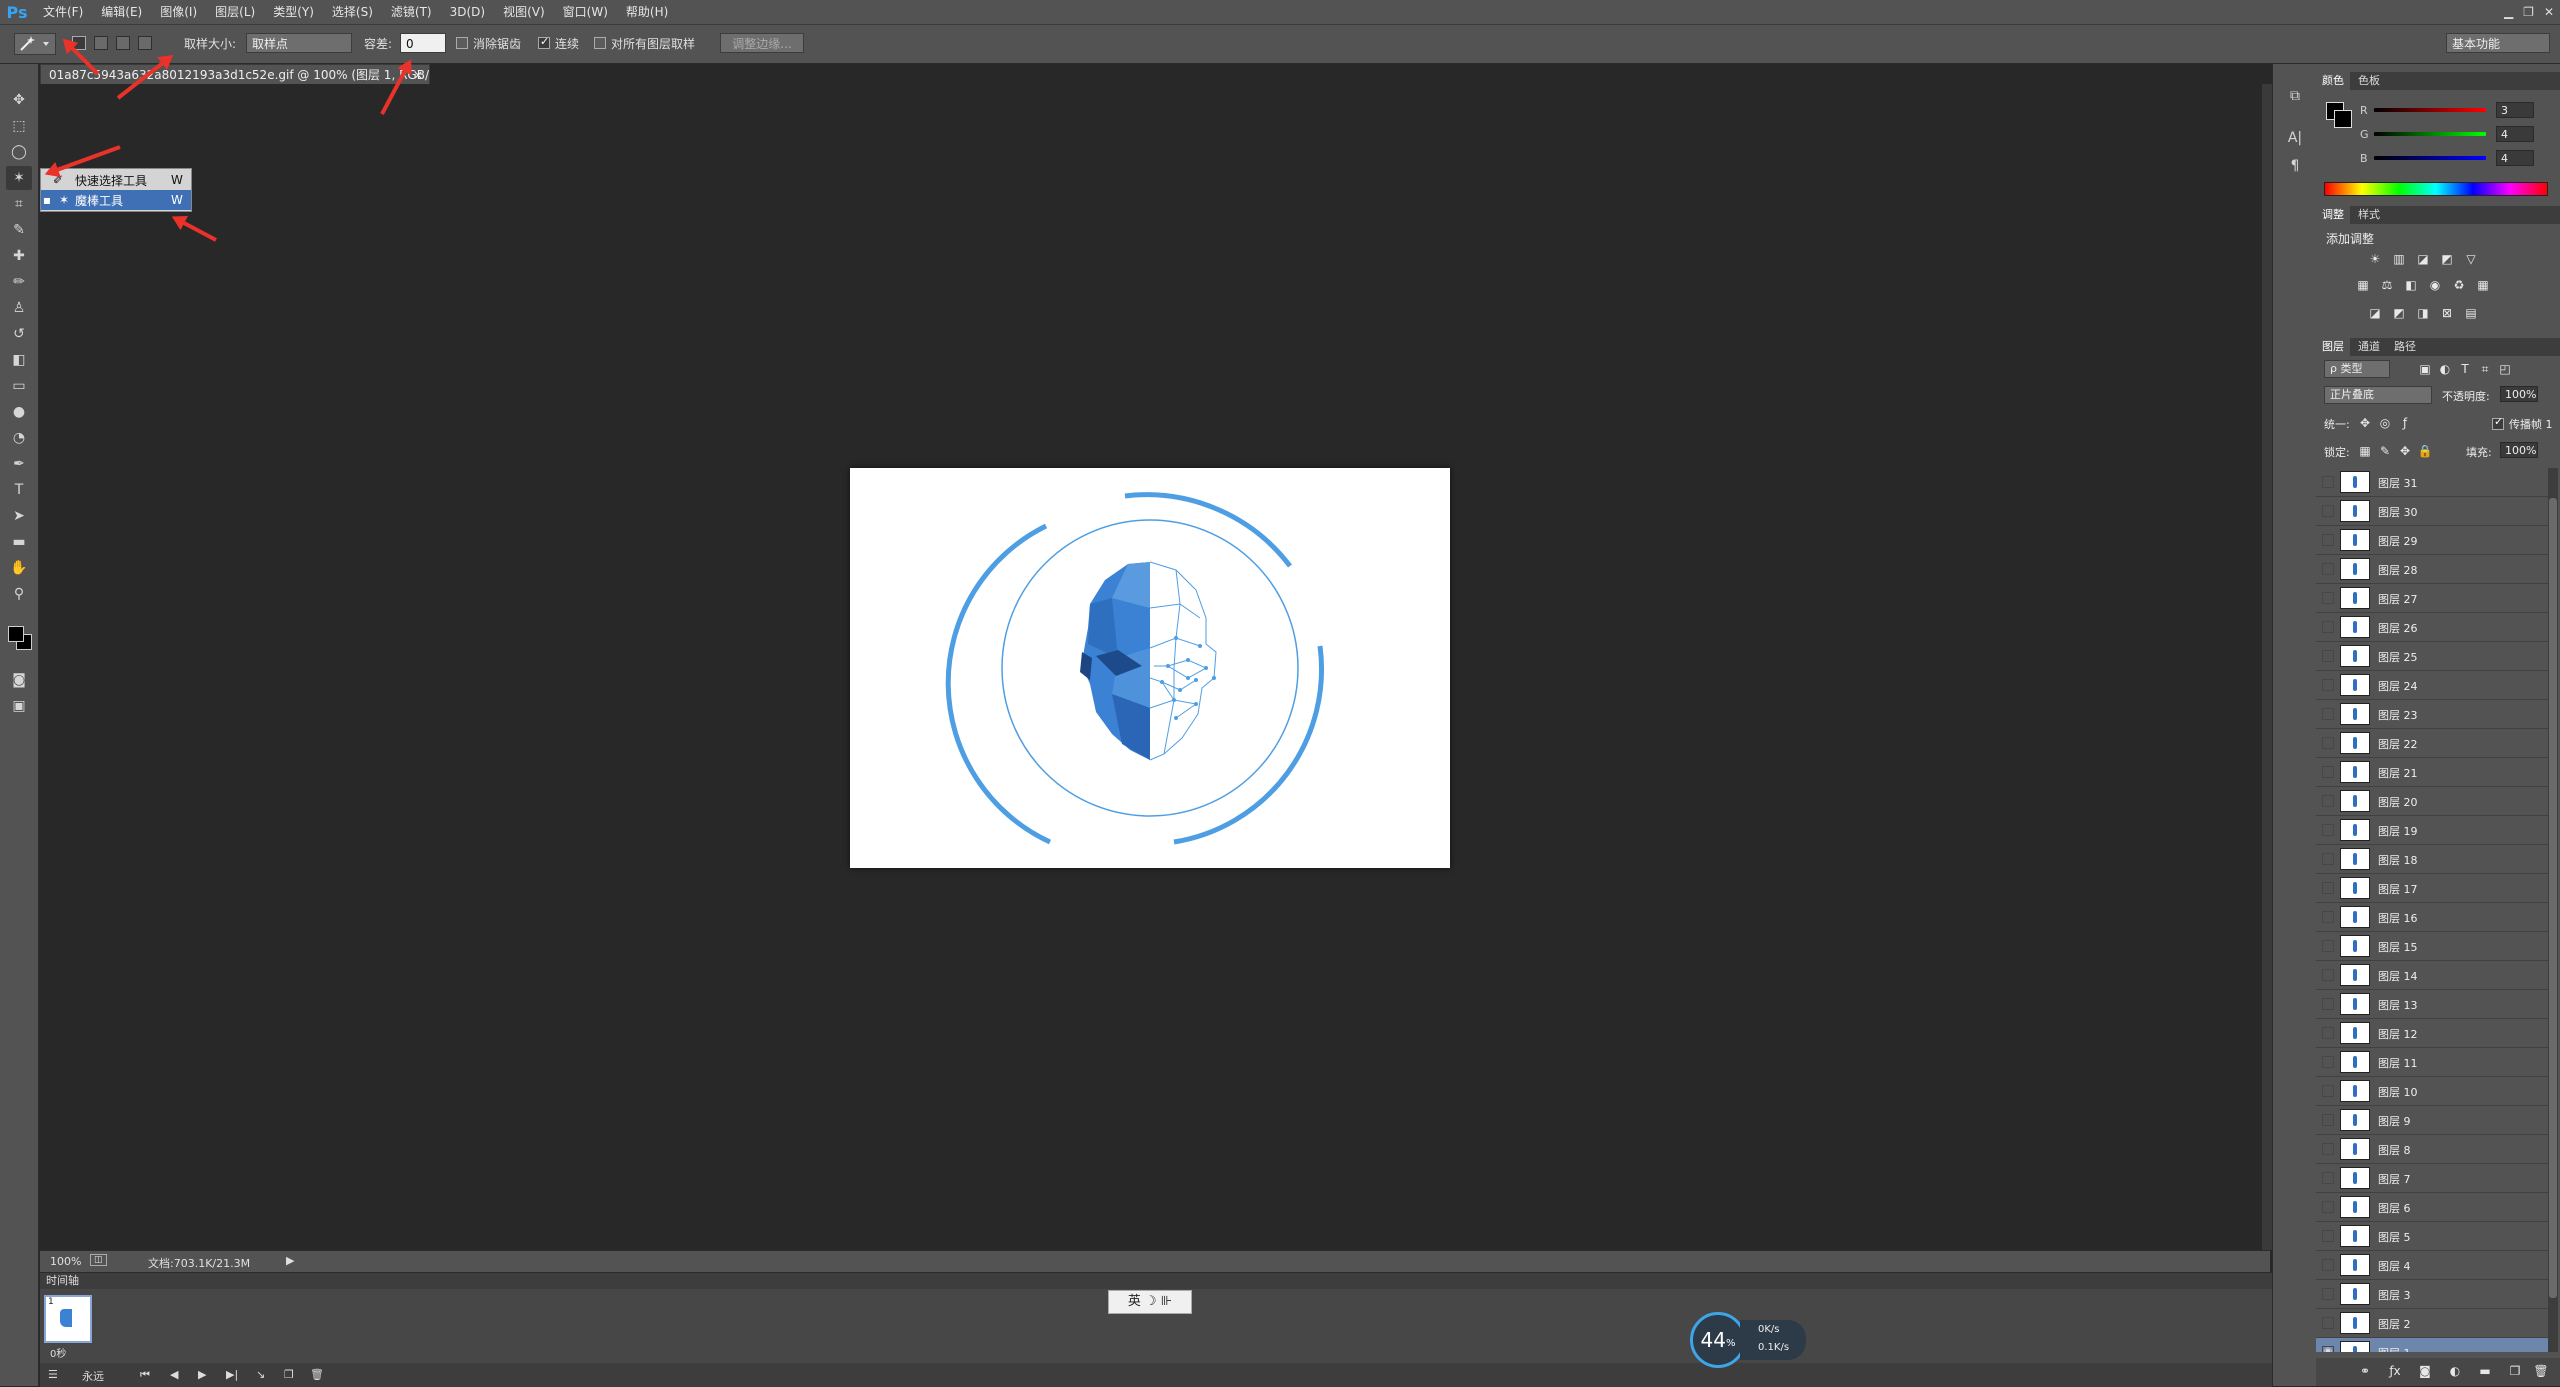  Describe the element at coordinates (235, 12) in the screenshot. I see `menu-layer: 图层(L)` at that location.